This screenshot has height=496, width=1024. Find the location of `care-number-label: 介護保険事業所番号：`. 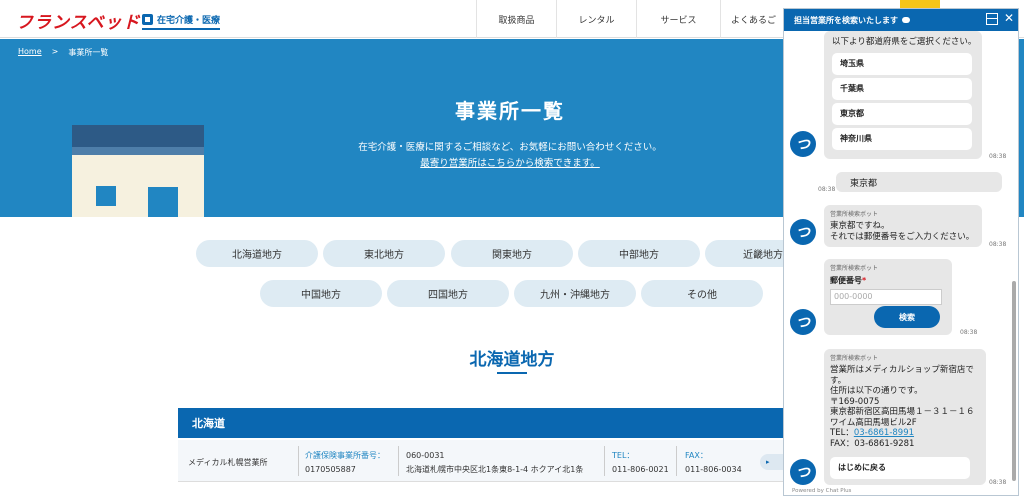

care-number-label: 介護保険事業所番号： is located at coordinates (345, 455).